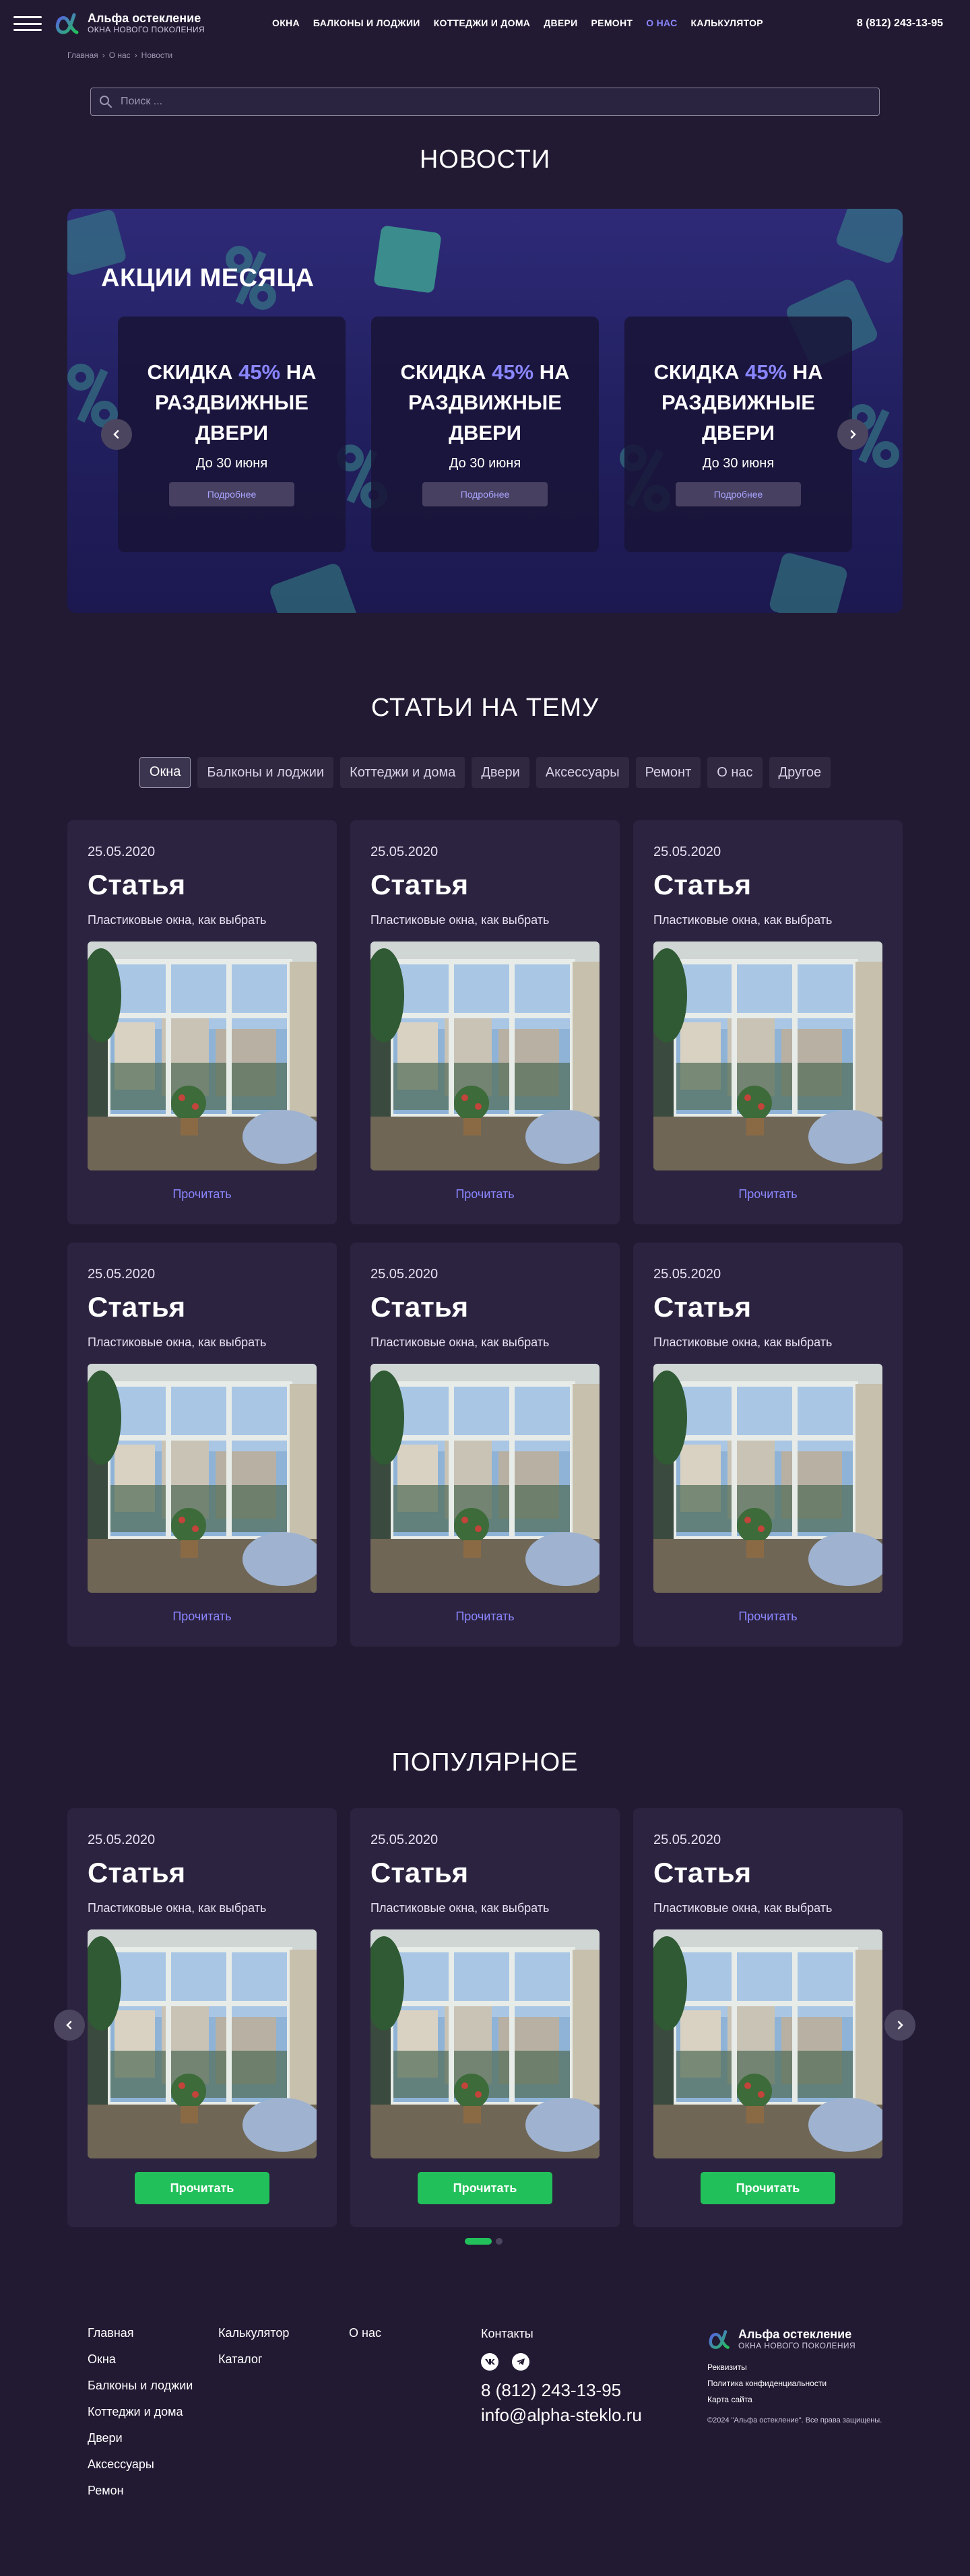 The height and width of the screenshot is (2576, 970). I want to click on vk-icon, so click(490, 2362).